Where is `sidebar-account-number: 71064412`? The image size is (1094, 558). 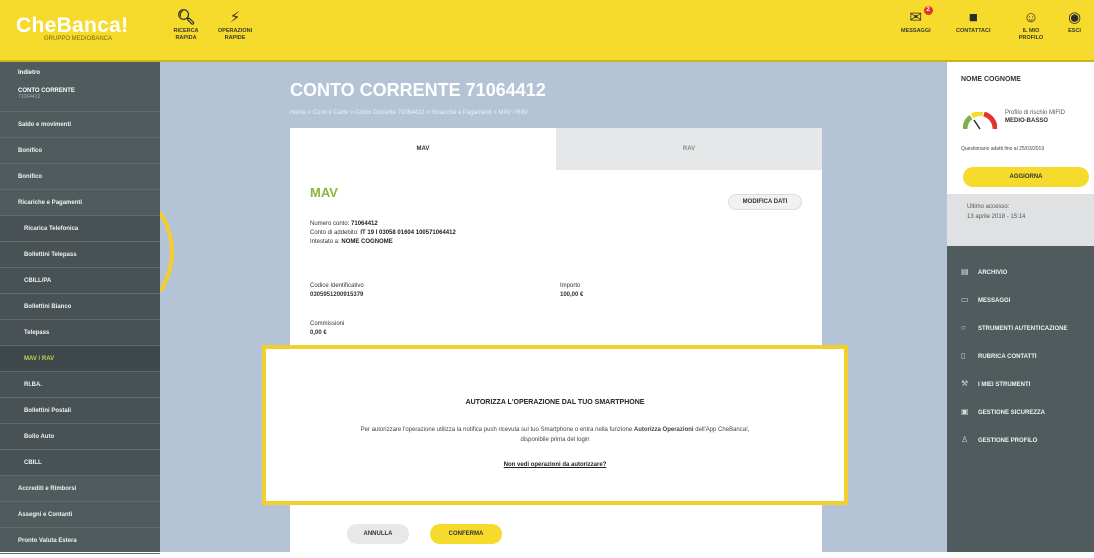 sidebar-account-number: 71064412 is located at coordinates (29, 97).